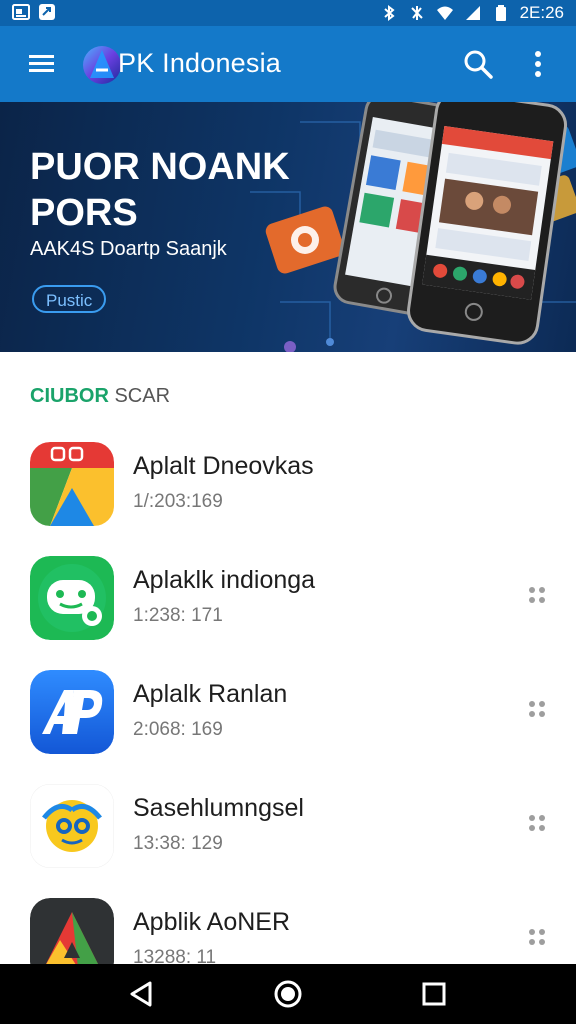  I want to click on list-item: Aplalk Ranlan 2:068: 169, so click(288, 711).